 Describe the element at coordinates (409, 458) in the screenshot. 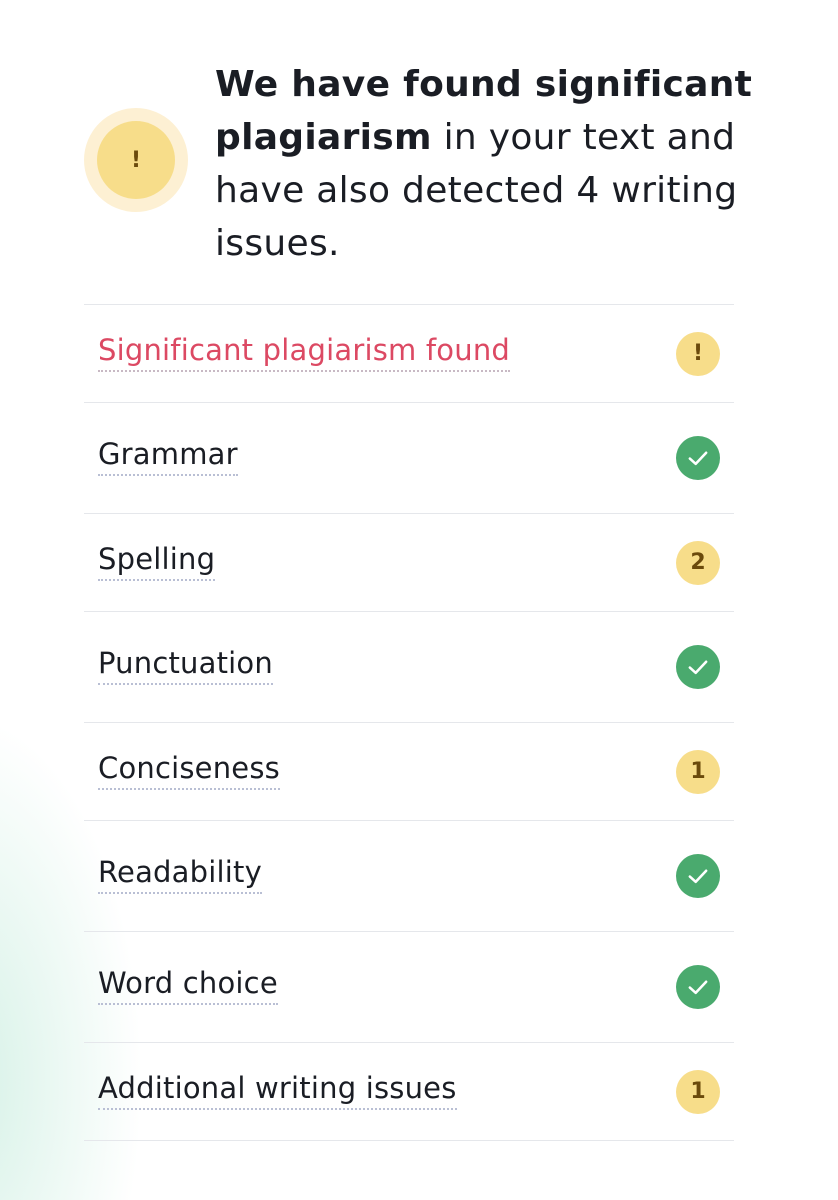

I see `check-row-grammar: Grammar` at that location.